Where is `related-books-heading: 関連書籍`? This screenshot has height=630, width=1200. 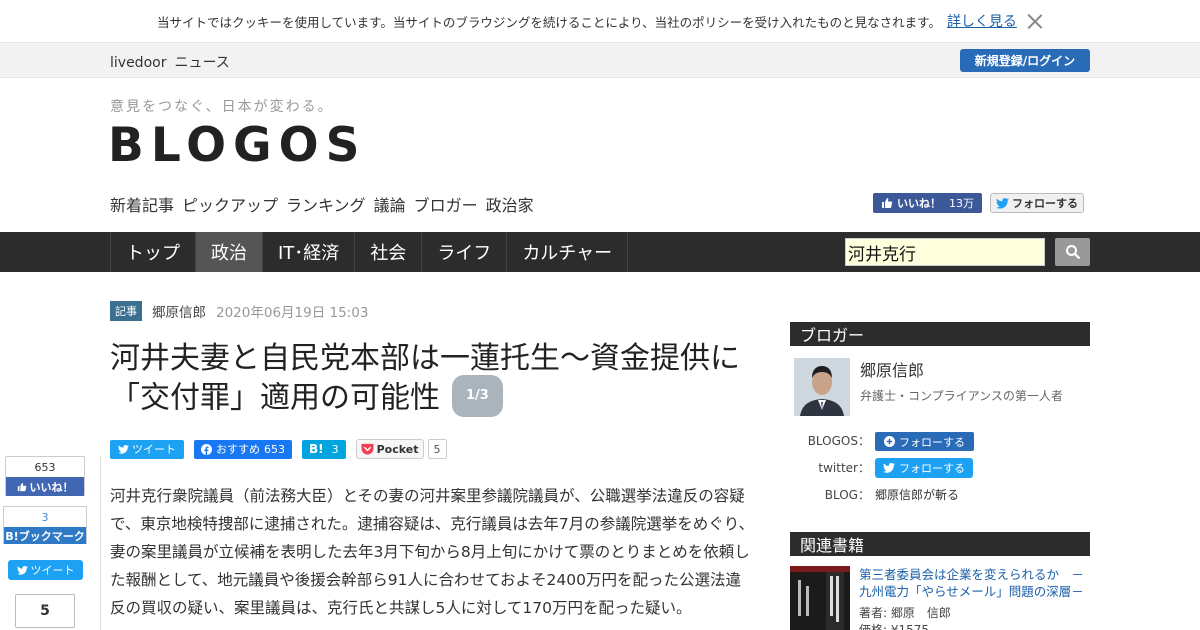
related-books-heading: 関連書籍 is located at coordinates (940, 544).